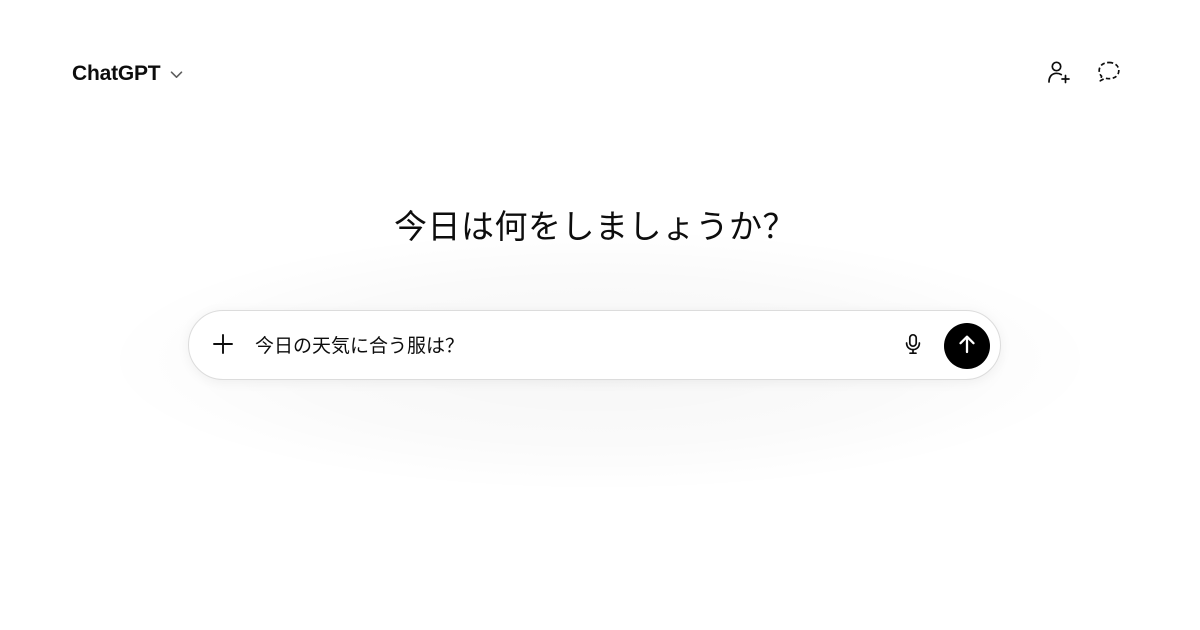 The width and height of the screenshot is (1200, 630). Describe the element at coordinates (176, 74) in the screenshot. I see `chevron-down-icon` at that location.